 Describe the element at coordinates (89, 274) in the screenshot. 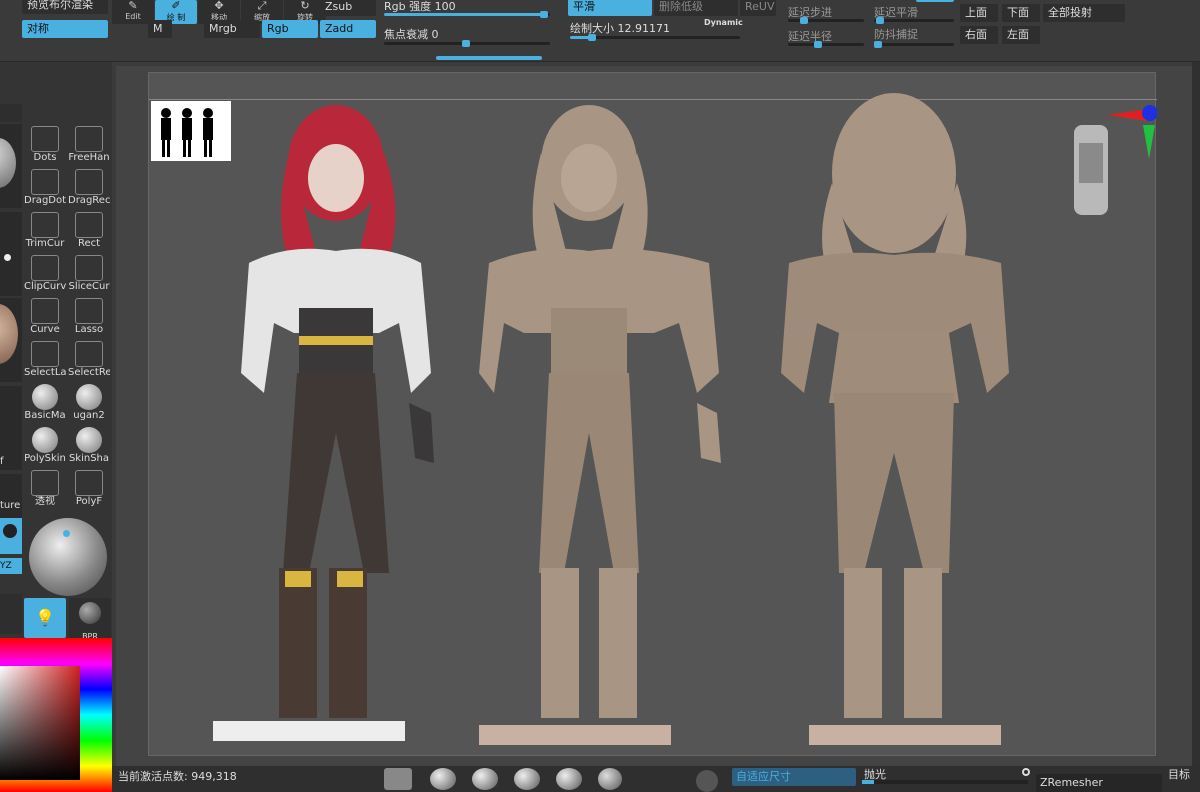

I see `brush-item: SliceCur` at that location.